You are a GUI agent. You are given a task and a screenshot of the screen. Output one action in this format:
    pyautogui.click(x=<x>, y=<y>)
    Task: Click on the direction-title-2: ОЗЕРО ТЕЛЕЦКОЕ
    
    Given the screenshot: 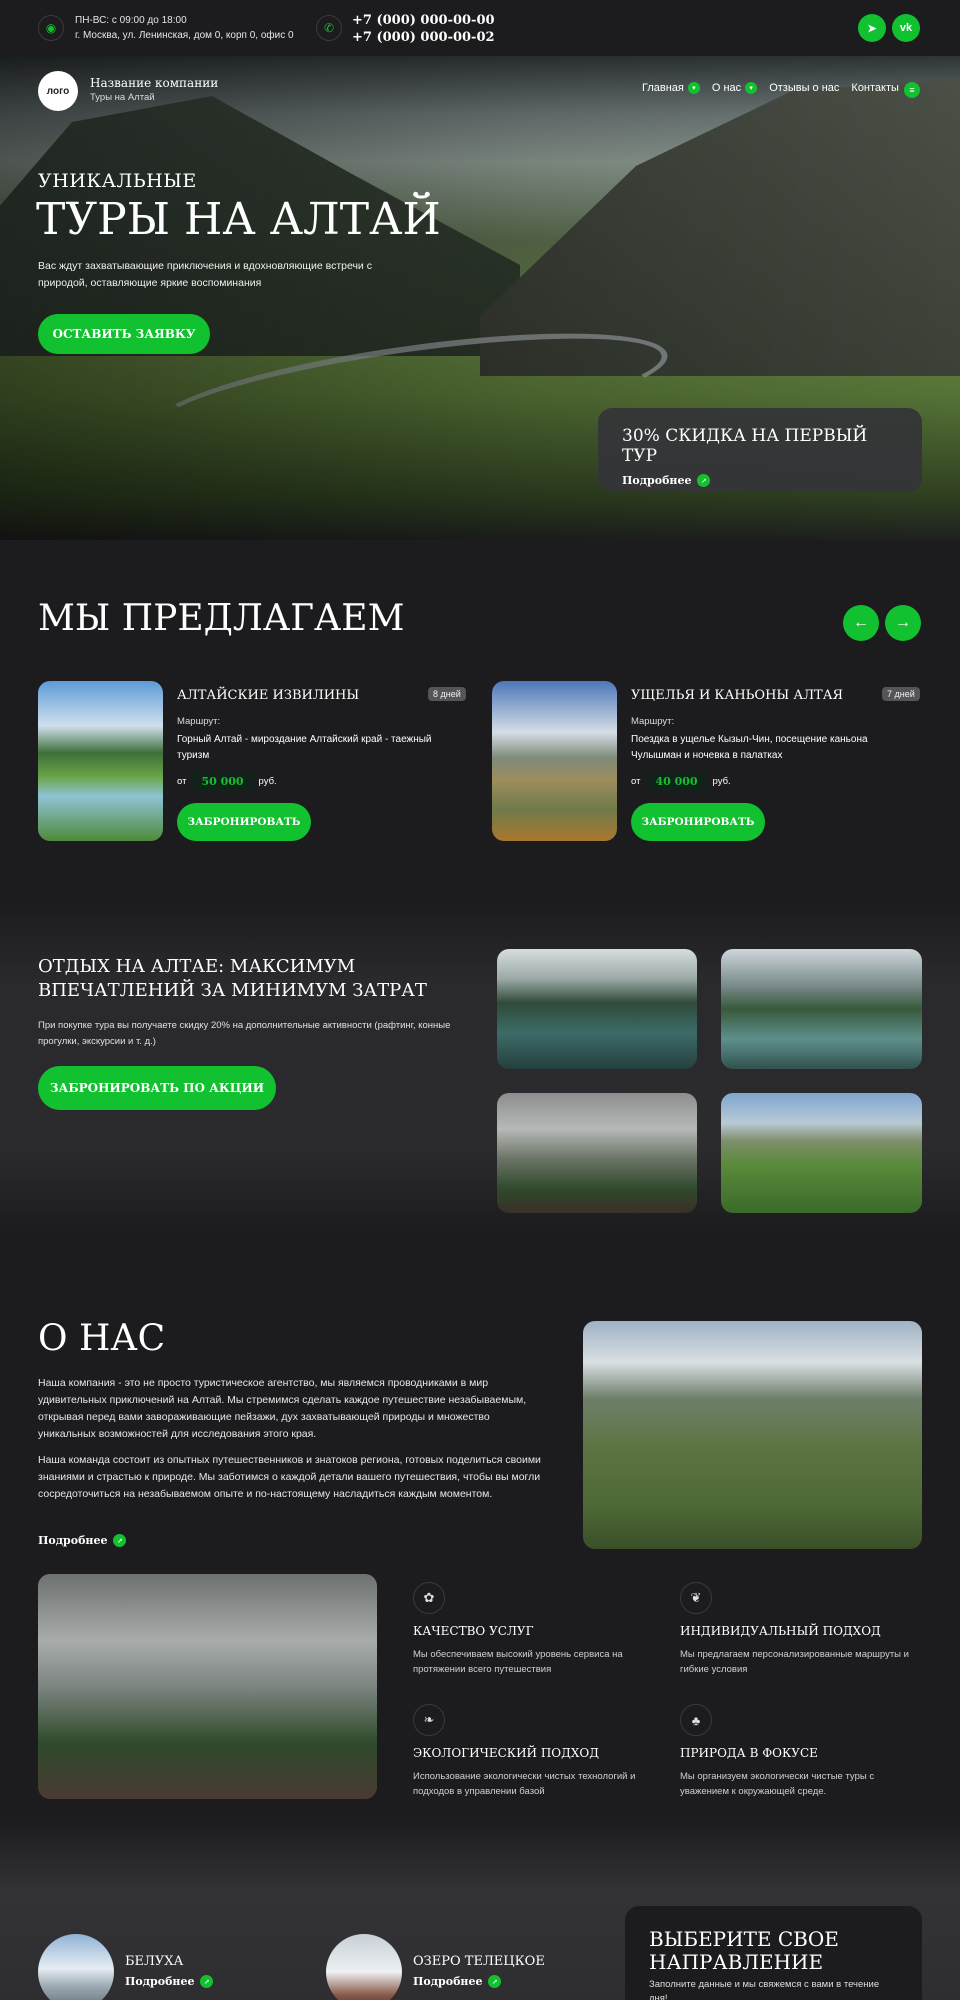 What is the action you would take?
    pyautogui.click(x=479, y=1961)
    